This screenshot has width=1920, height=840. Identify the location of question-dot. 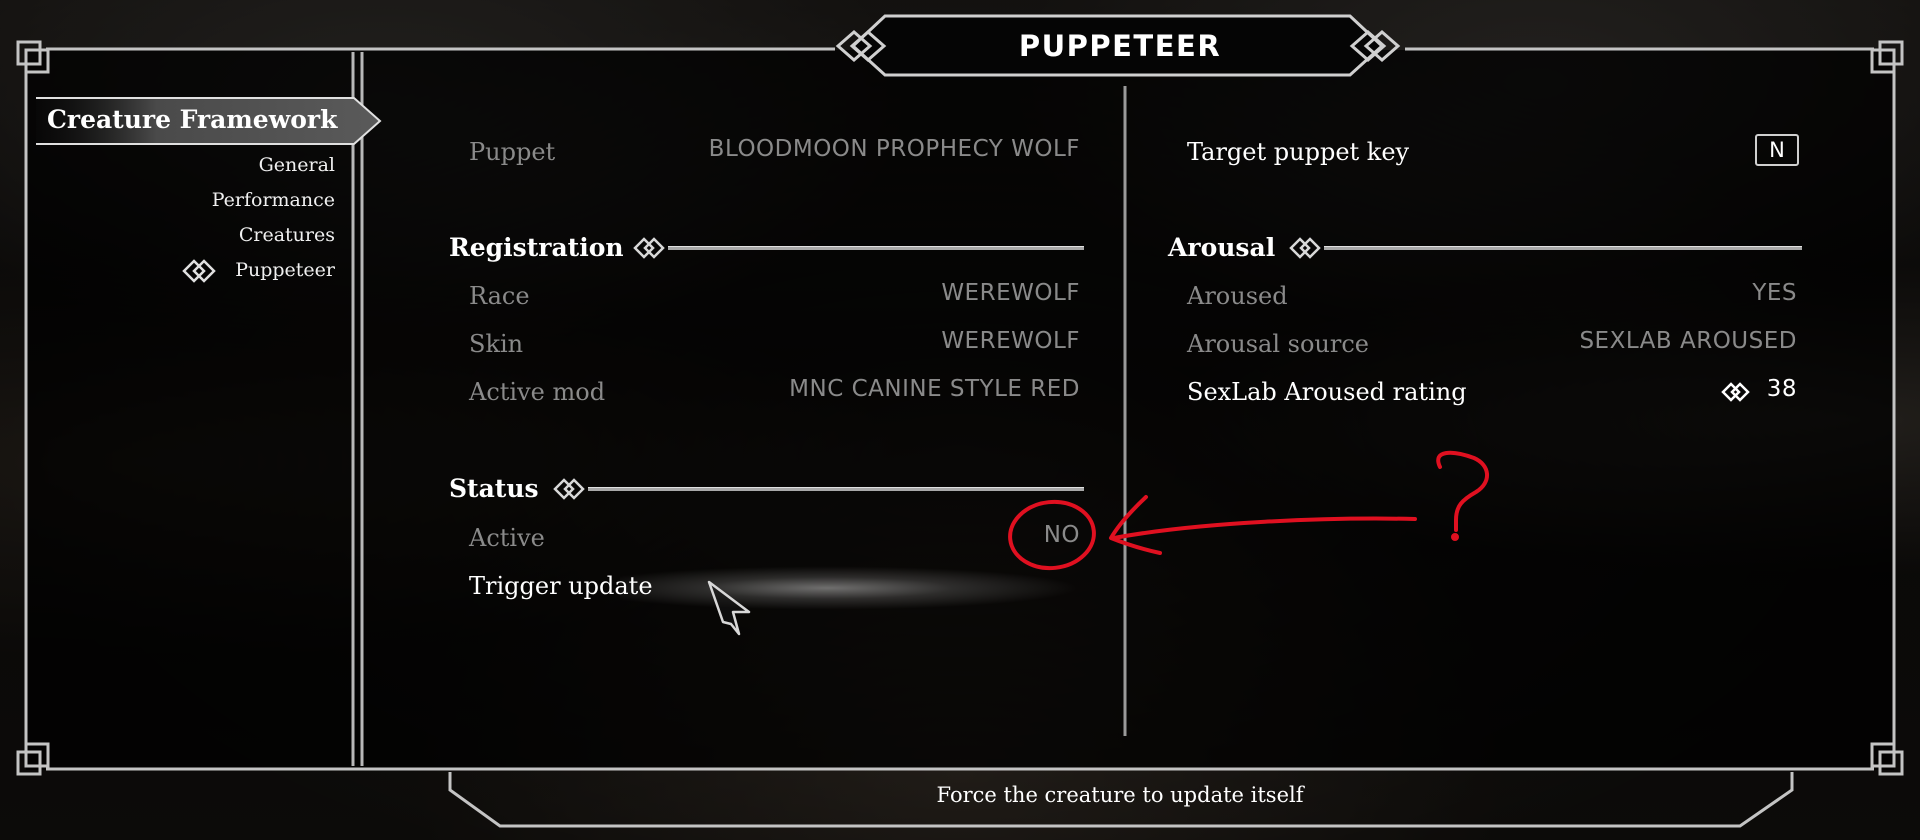
(1455, 537).